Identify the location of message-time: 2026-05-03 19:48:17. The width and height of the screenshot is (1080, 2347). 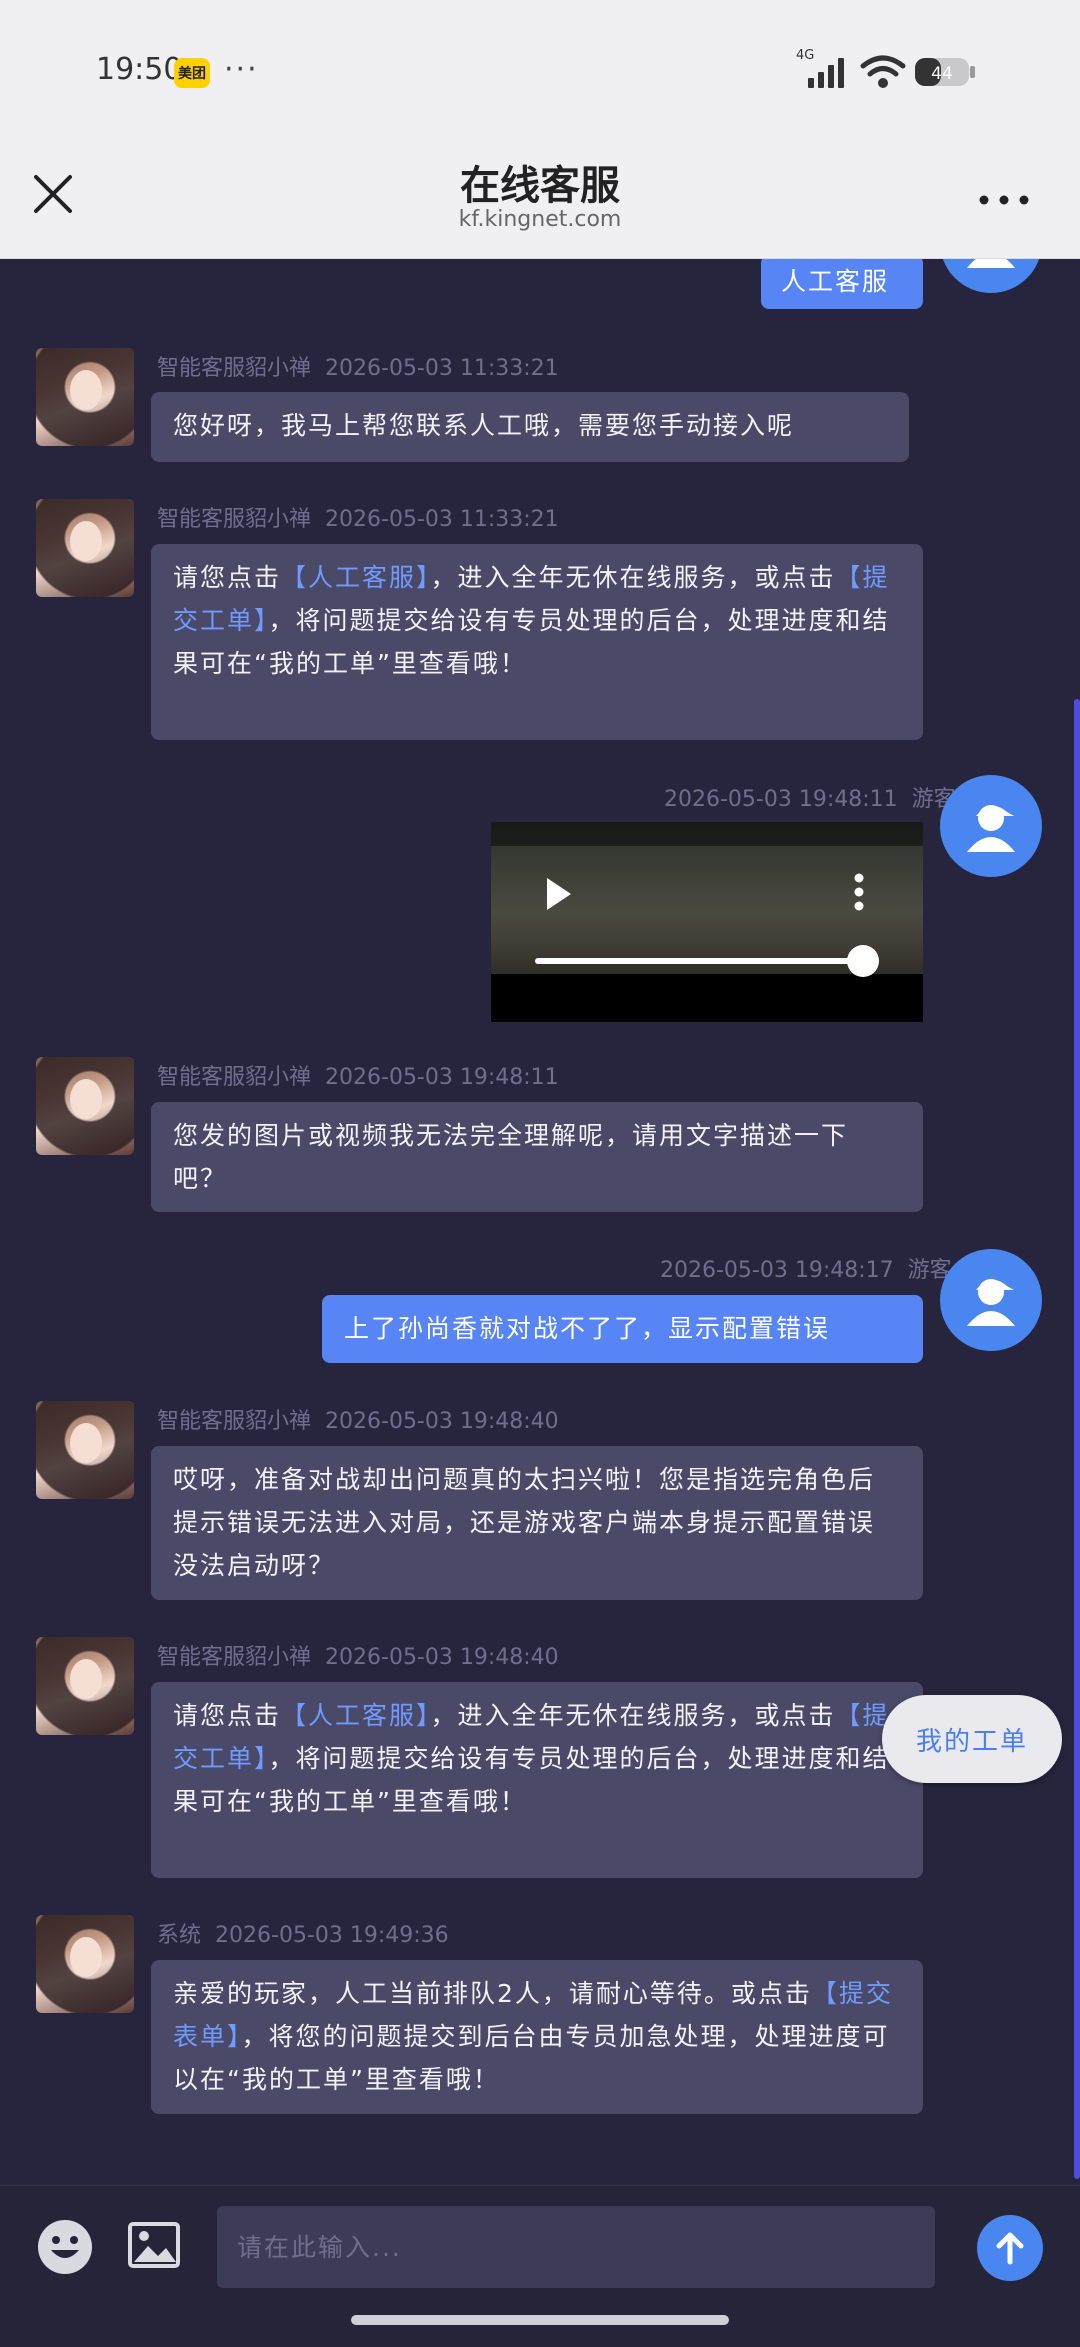
(777, 1270).